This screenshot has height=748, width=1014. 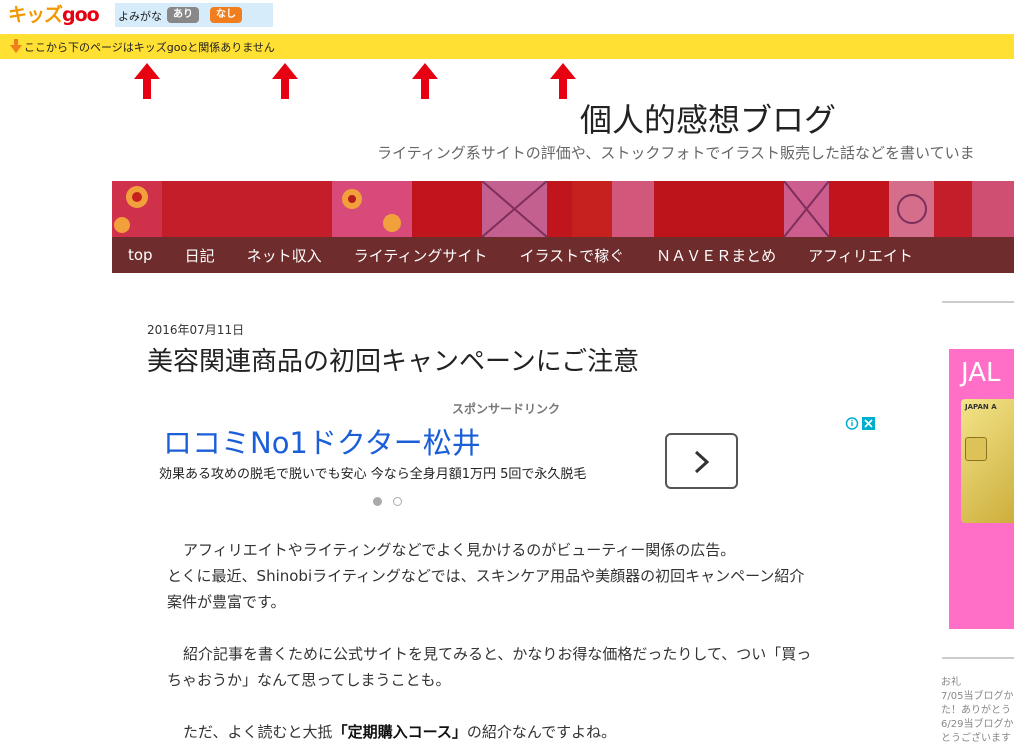 I want to click on card-brand-text: JAPAN A, so click(x=981, y=407).